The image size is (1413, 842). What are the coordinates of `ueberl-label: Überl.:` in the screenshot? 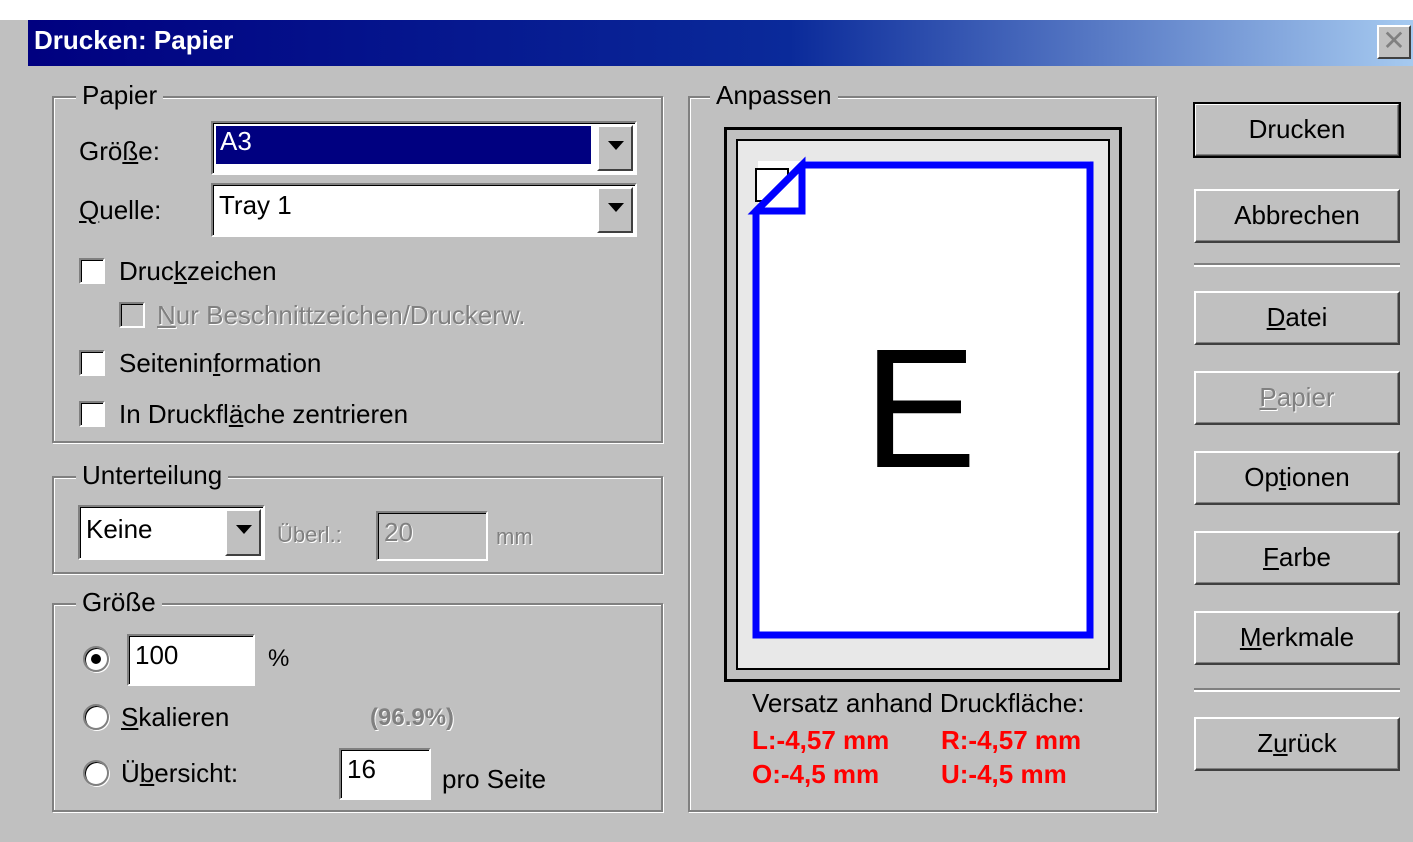 It's located at (309, 534).